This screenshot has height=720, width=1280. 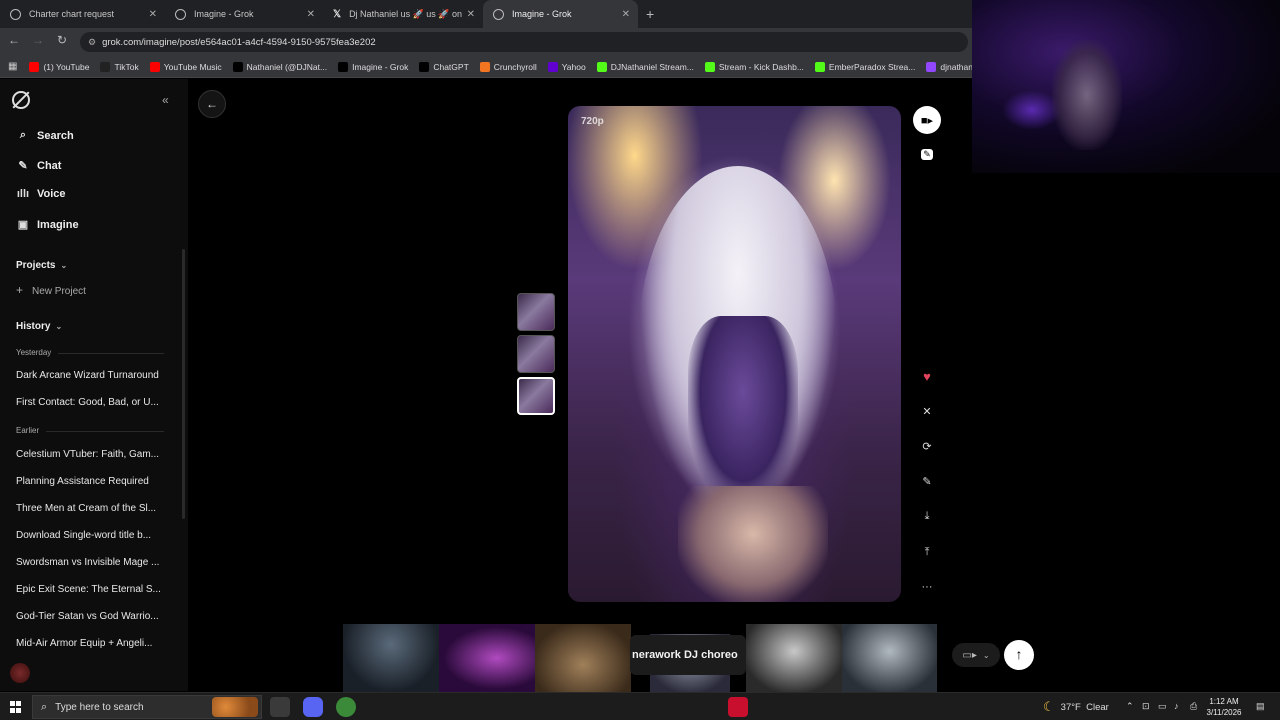 I want to click on history-item: Dark Arcane Wizard Turnaround, so click(x=91, y=375).